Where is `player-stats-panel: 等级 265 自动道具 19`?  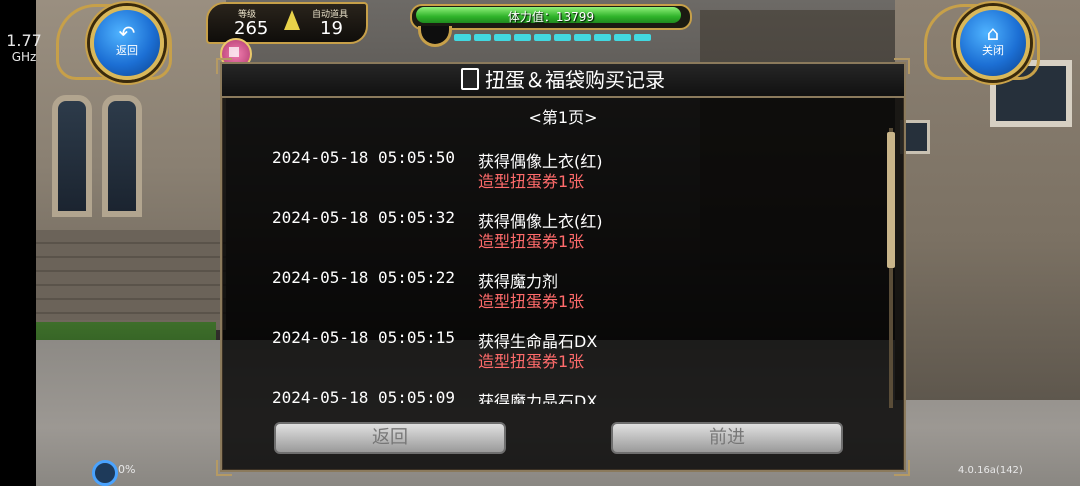
player-stats-panel: 等级 265 自动道具 19 is located at coordinates (287, 23).